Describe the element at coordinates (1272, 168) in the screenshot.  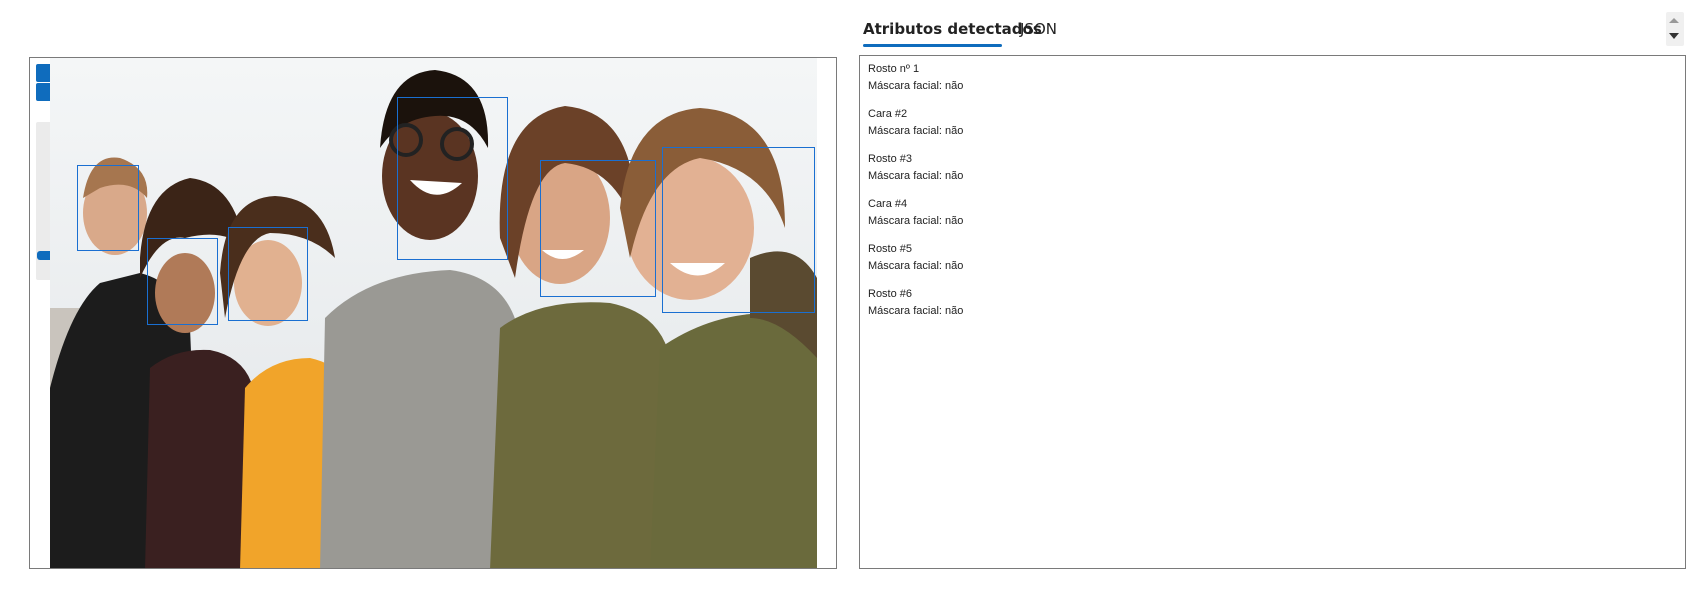
I see `result-item: Rosto #3 Máscara facial: não` at that location.